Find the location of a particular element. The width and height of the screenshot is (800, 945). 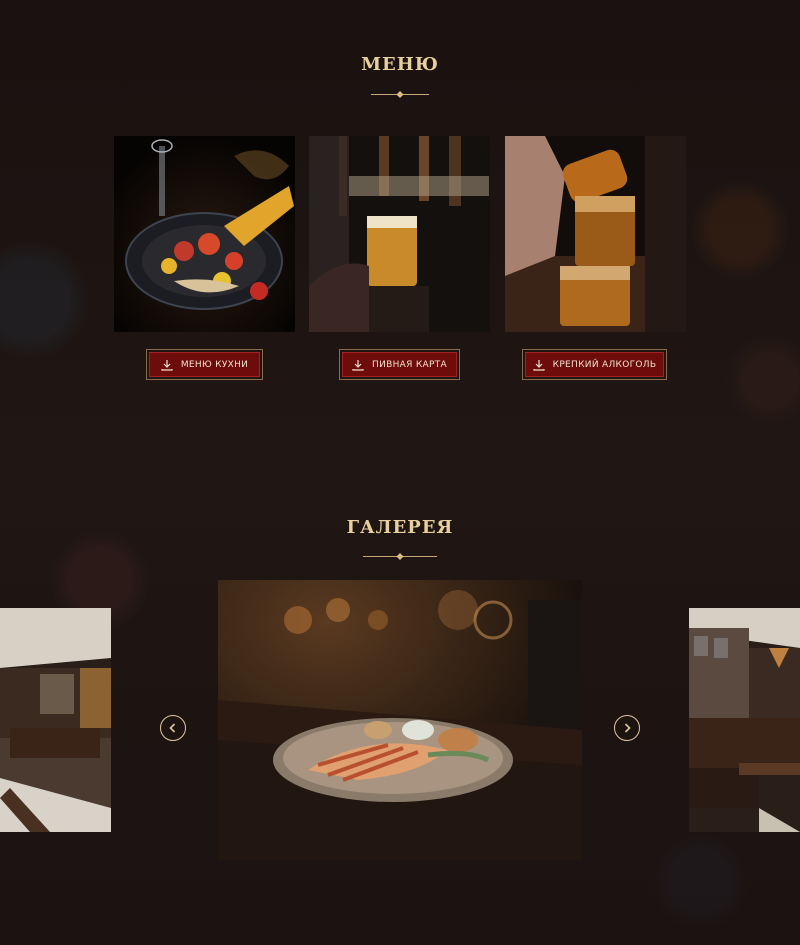

menu-photo-whiskey is located at coordinates (595, 234).